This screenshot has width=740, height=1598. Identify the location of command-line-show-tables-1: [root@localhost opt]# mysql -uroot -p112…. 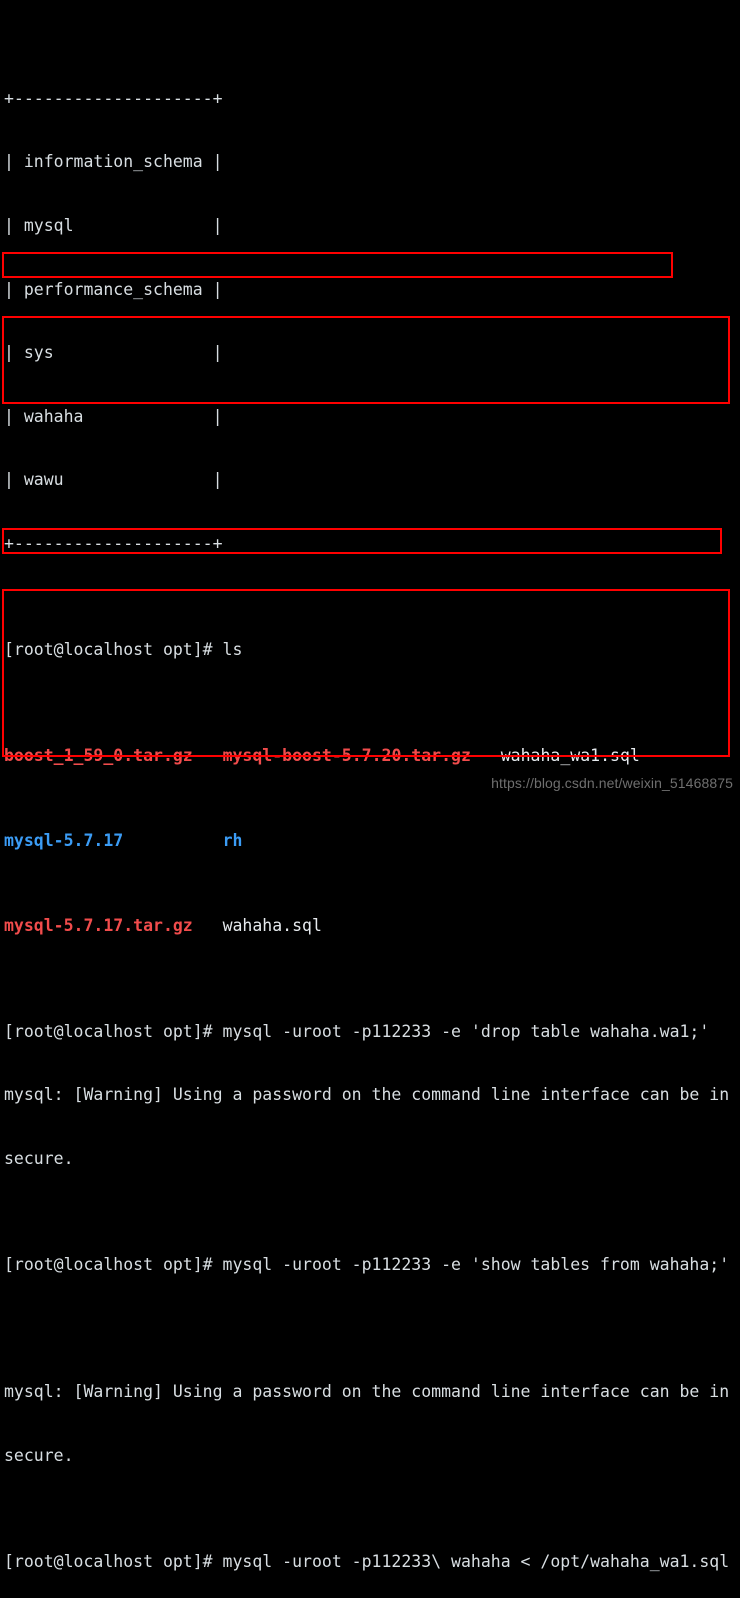
(367, 1264).